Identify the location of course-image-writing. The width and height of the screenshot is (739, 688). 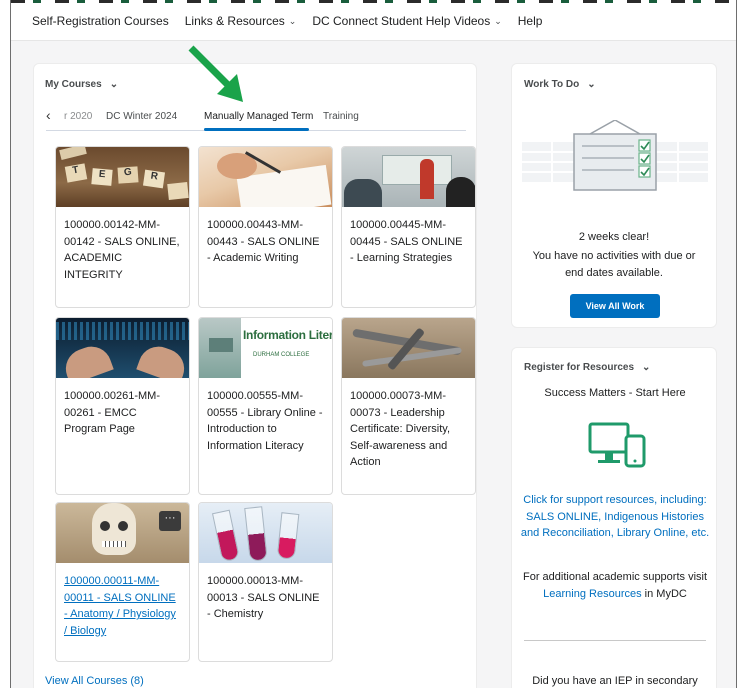
(265, 177).